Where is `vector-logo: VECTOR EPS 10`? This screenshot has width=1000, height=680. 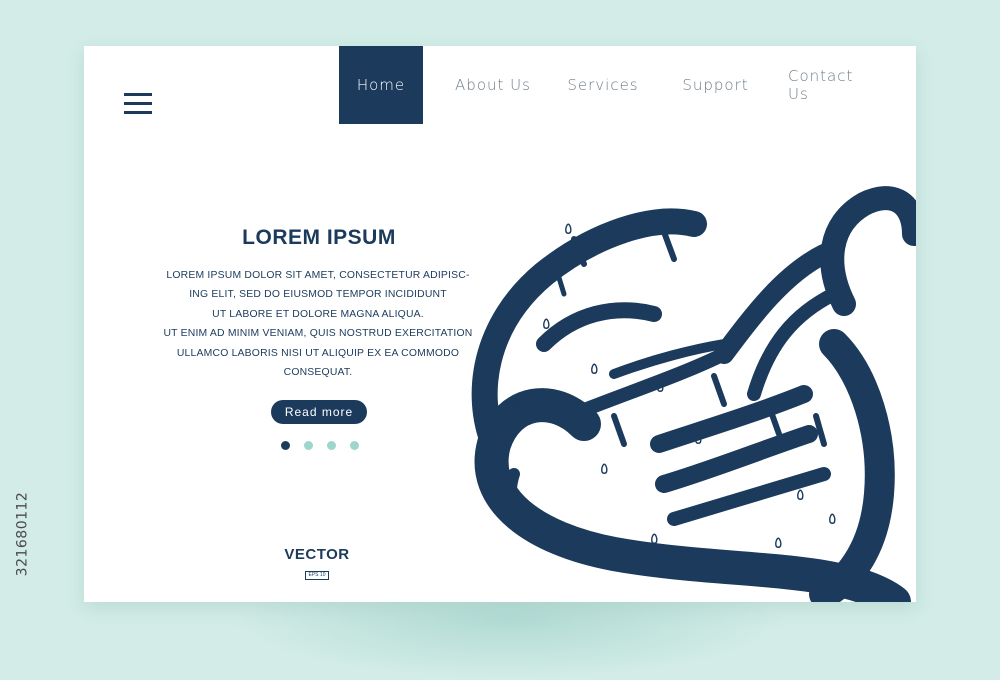 vector-logo: VECTOR EPS 10 is located at coordinates (317, 563).